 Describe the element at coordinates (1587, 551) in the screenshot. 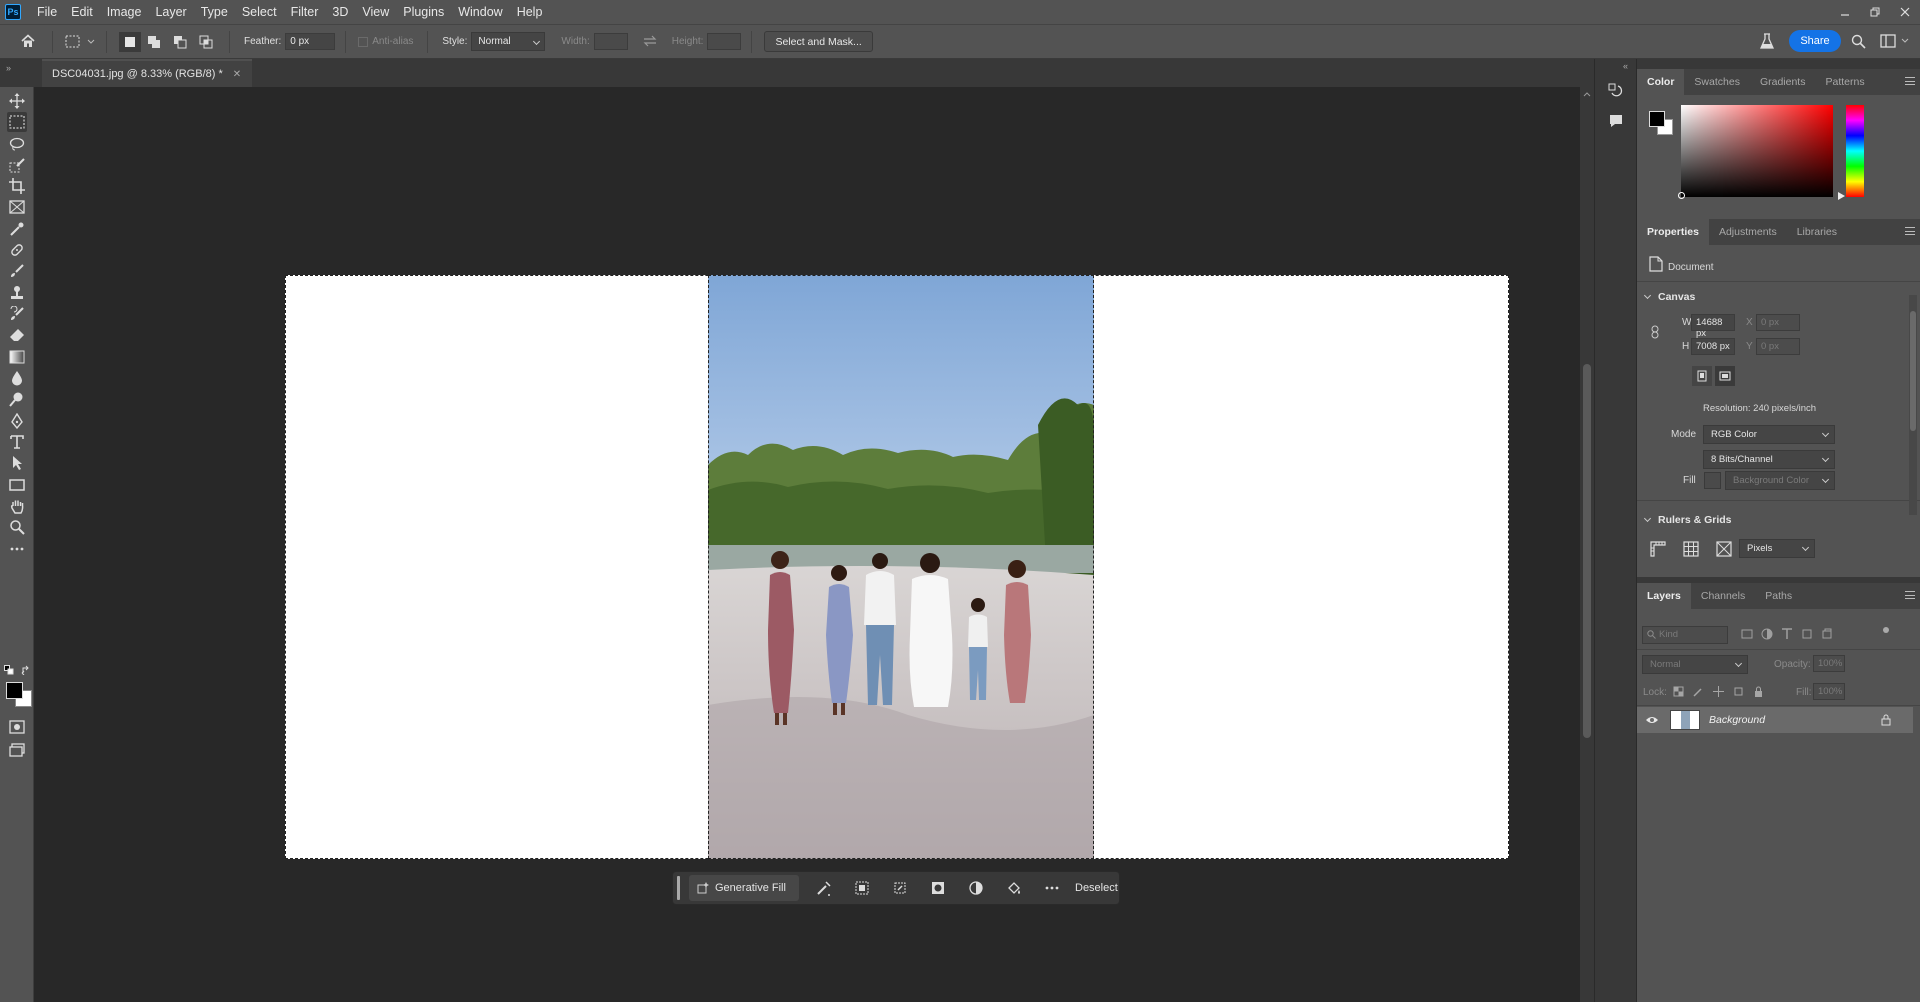

I see `scrollbar-thumb` at that location.